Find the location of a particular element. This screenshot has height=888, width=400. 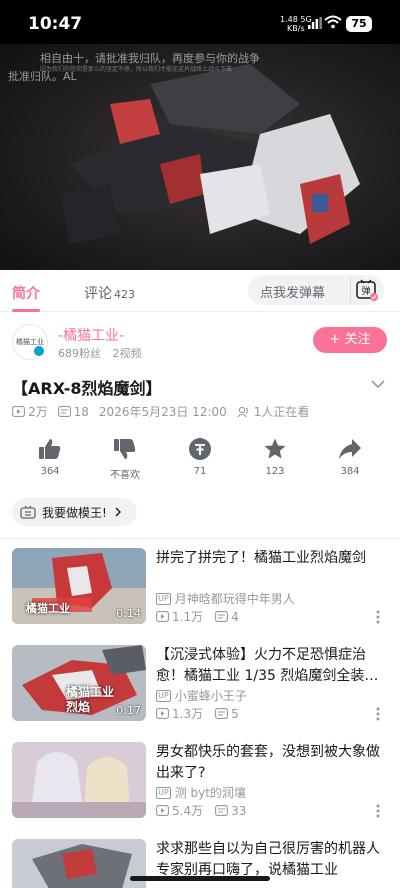

video-title: 【ARX-8烈焰魔剑】 is located at coordinates (87, 388).